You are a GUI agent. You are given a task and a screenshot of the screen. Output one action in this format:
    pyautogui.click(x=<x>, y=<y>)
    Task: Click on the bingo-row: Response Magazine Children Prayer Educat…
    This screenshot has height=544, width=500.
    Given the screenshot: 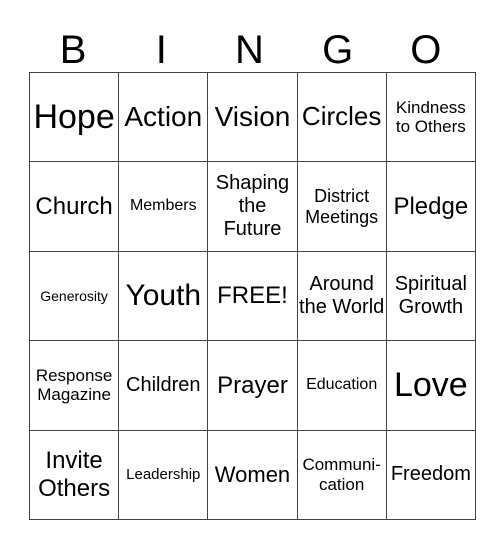 What is the action you would take?
    pyautogui.click(x=252, y=385)
    